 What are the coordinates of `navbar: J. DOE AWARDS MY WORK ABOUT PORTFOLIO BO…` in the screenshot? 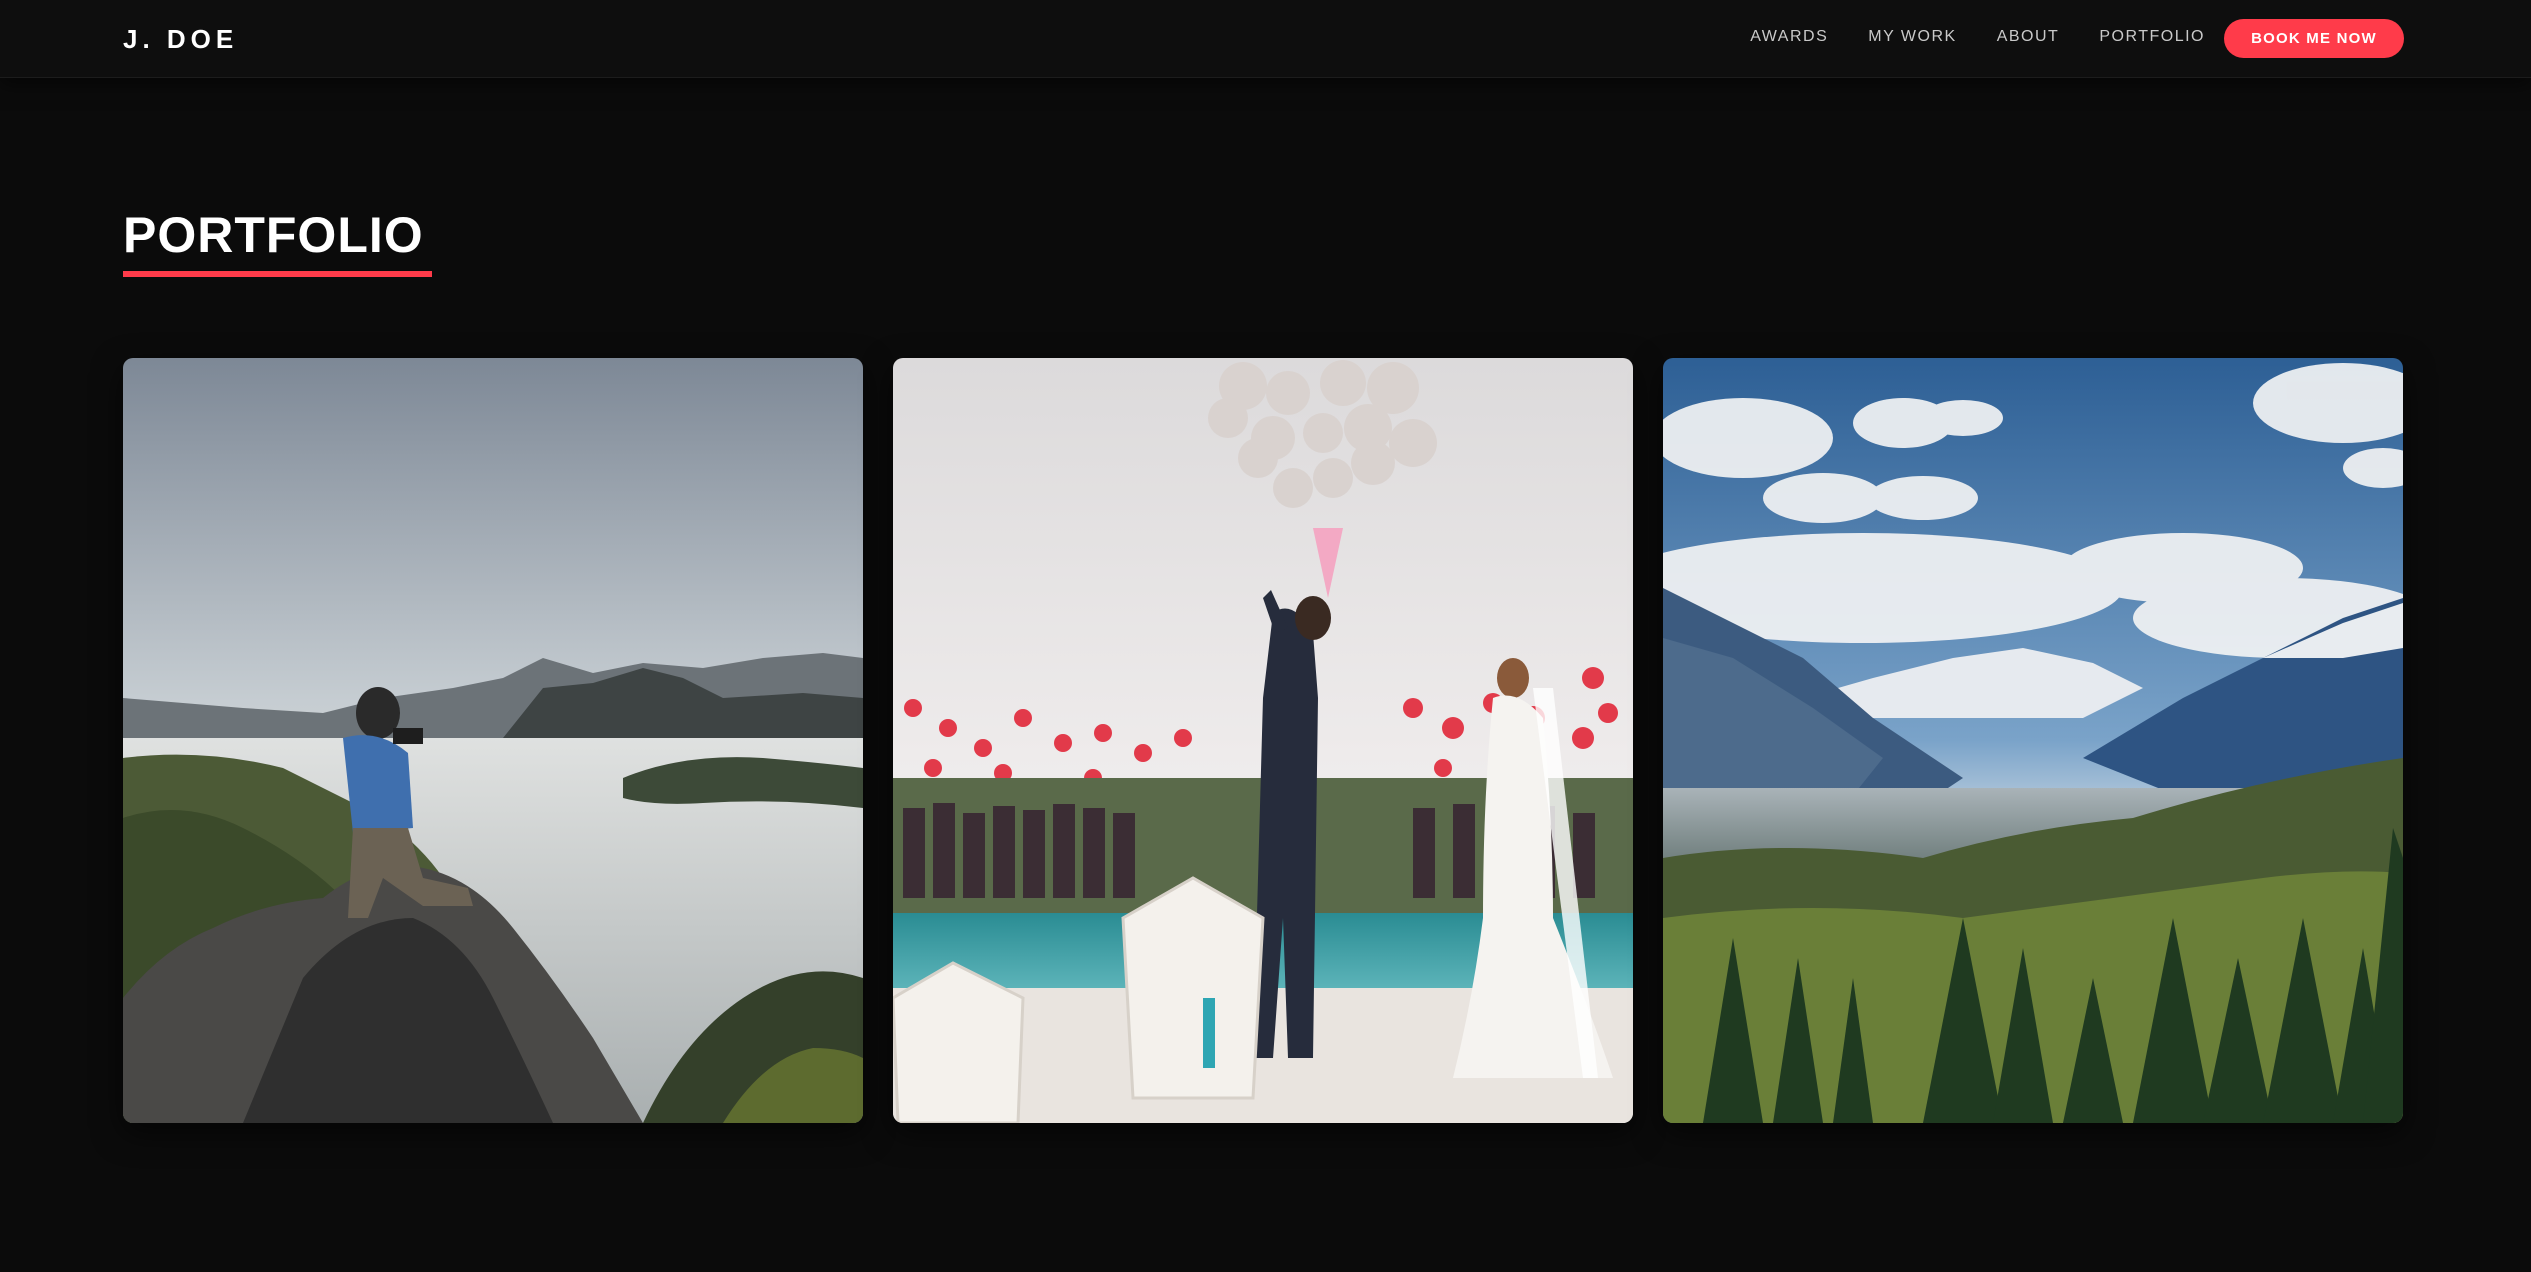 It's located at (1265, 39).